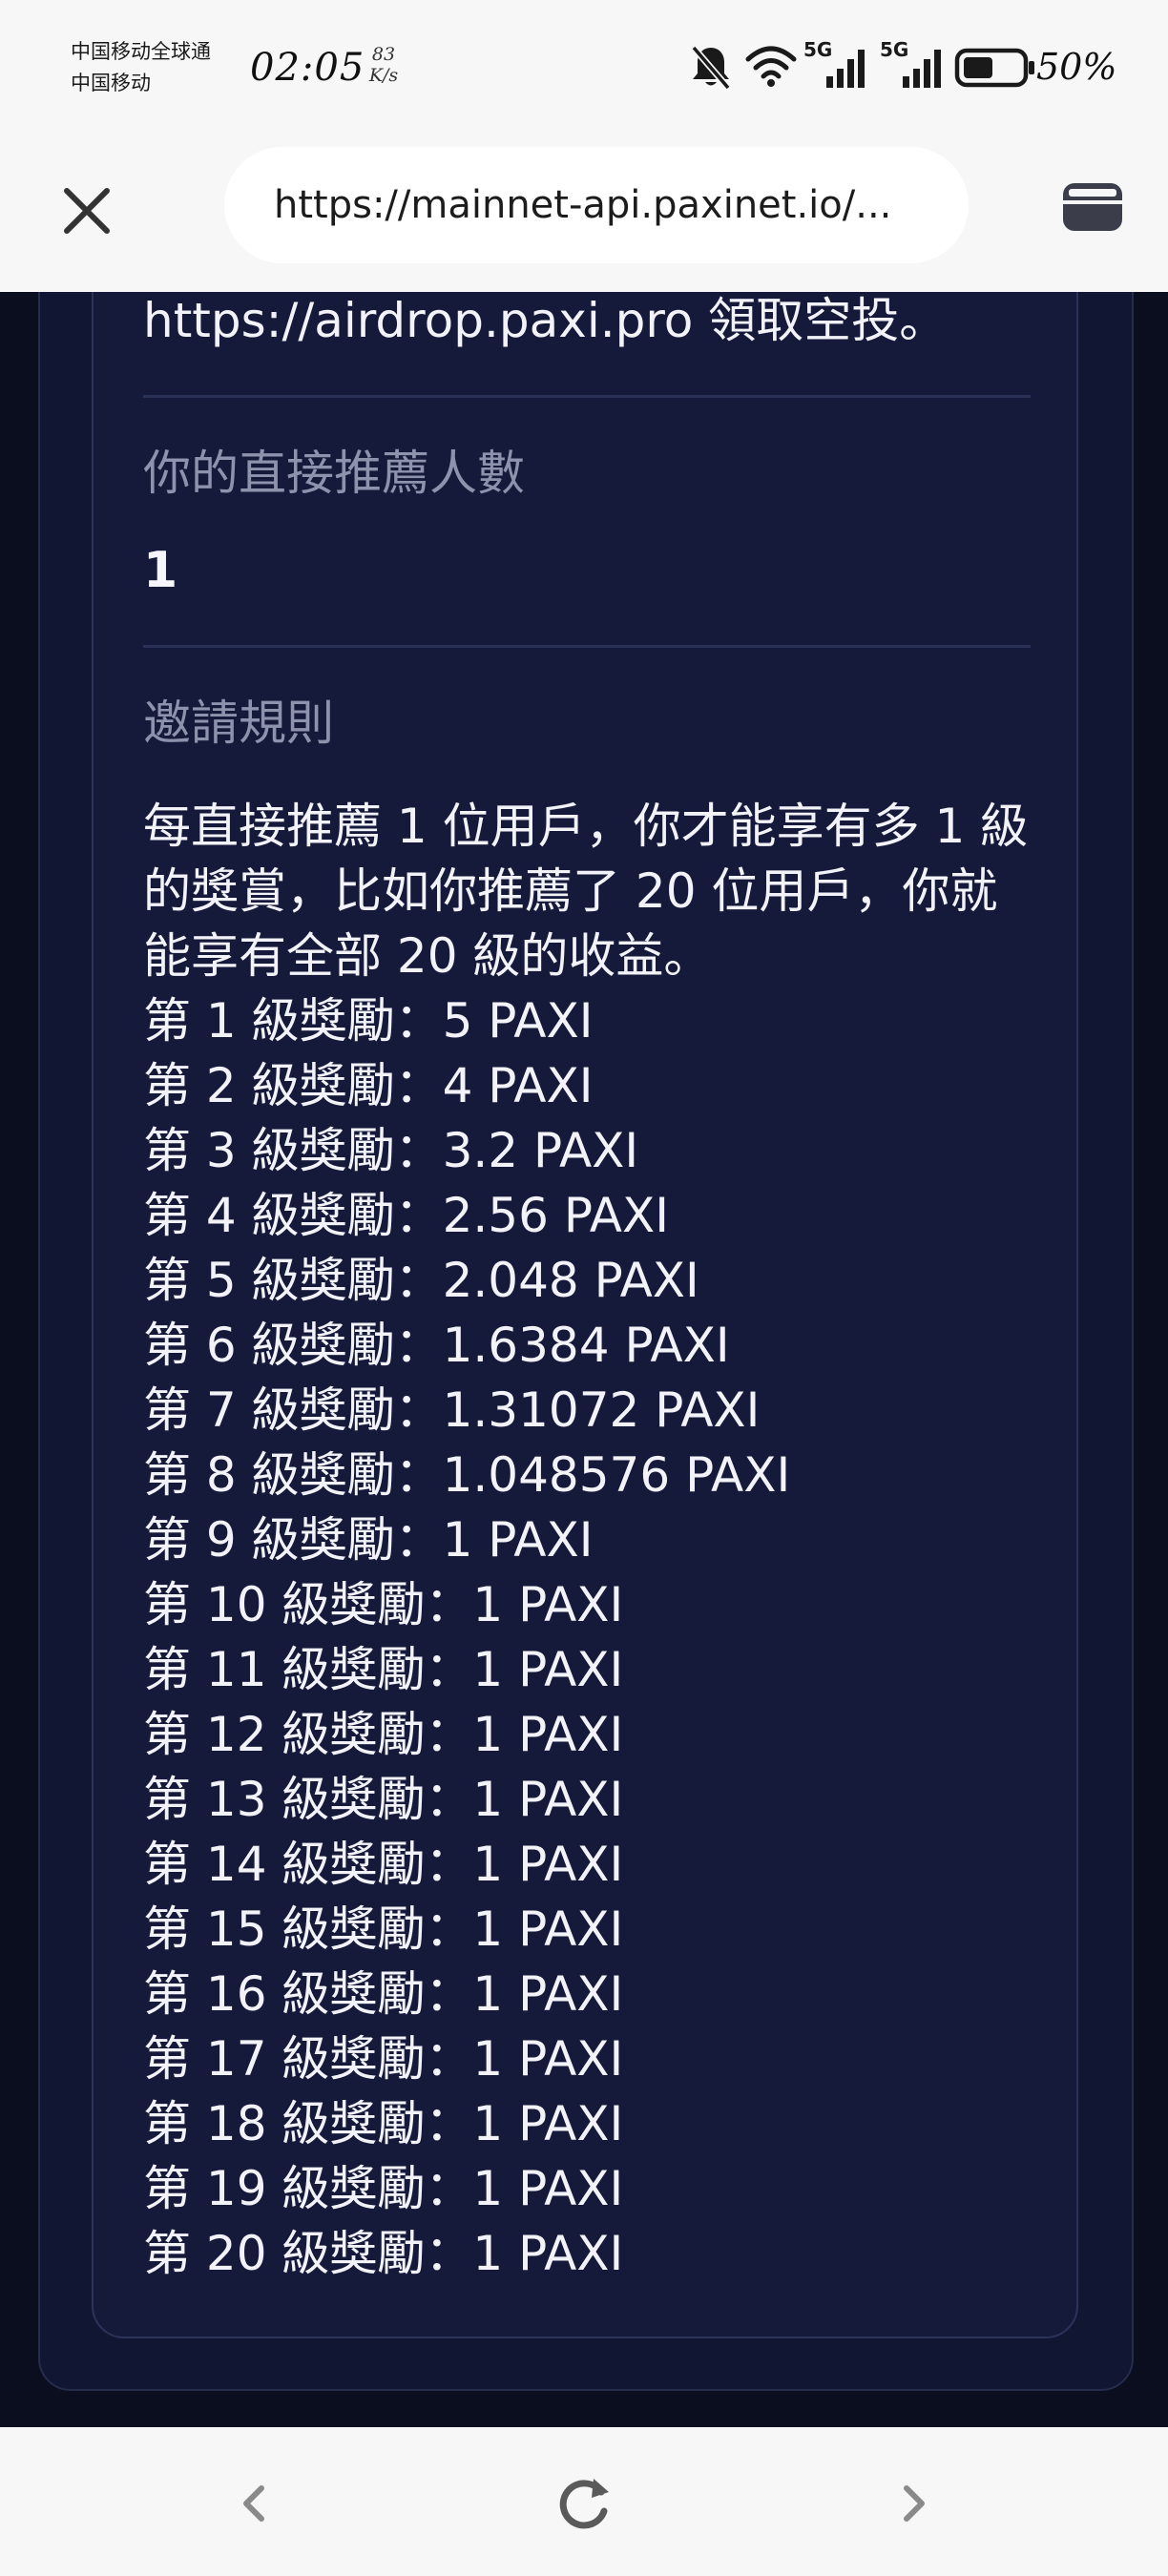  I want to click on reward-level-item: 第 2 級獎勵：4 PAXI, so click(368, 1085).